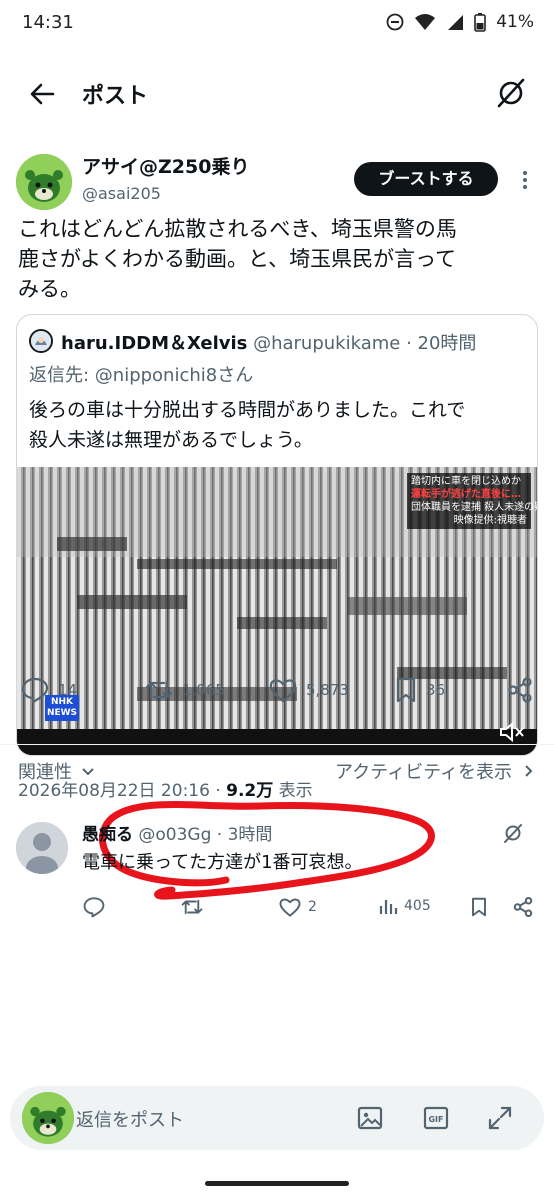 This screenshot has height=1200, width=554. I want to click on reply-compose-bar: 返信をポスト GIF, so click(277, 1118).